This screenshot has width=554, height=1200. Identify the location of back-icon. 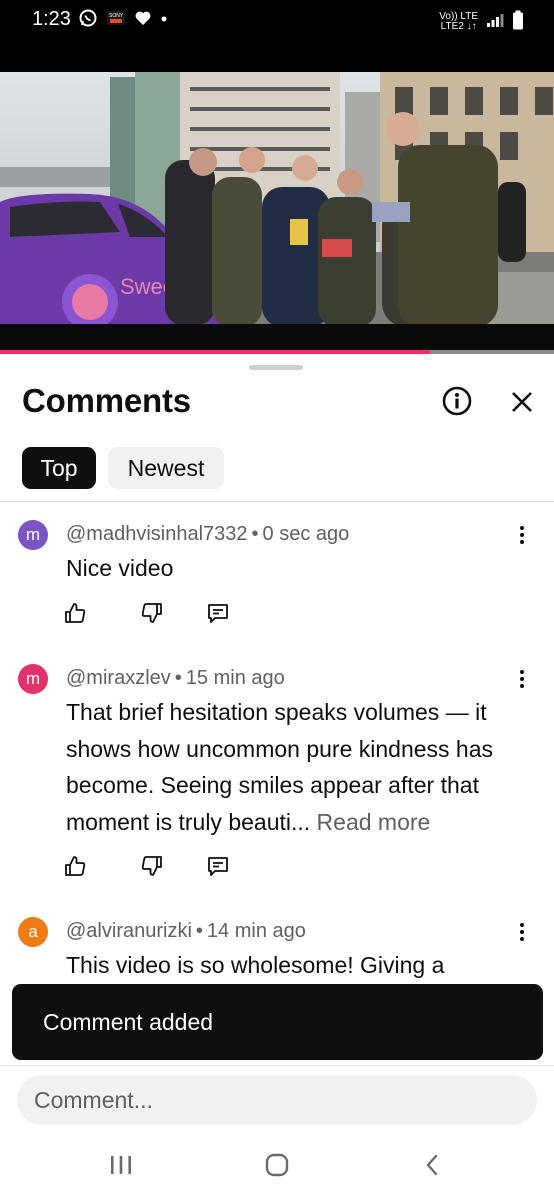
(432, 1167).